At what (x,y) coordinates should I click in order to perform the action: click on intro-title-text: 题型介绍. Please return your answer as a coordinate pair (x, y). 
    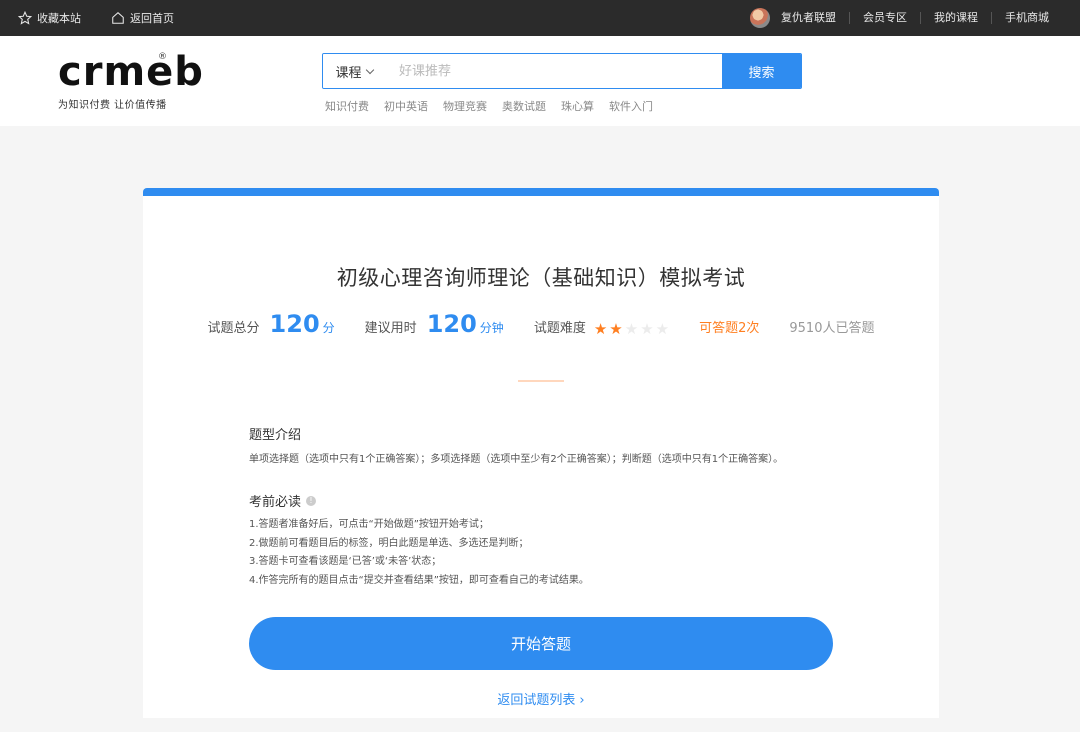
    Looking at the image, I should click on (275, 435).